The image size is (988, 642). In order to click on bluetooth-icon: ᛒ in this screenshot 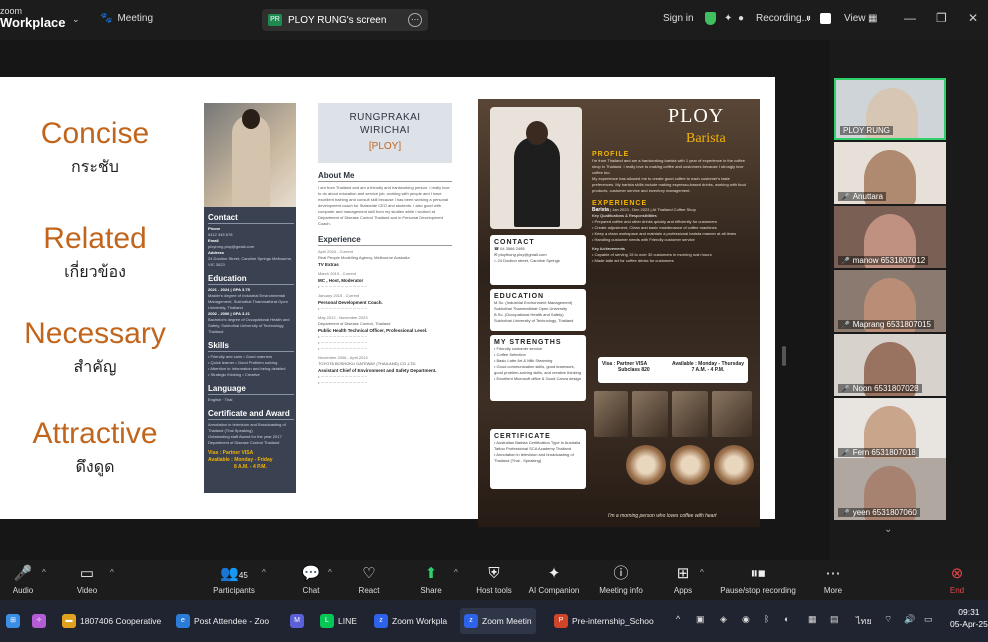, I will do `click(766, 619)`.